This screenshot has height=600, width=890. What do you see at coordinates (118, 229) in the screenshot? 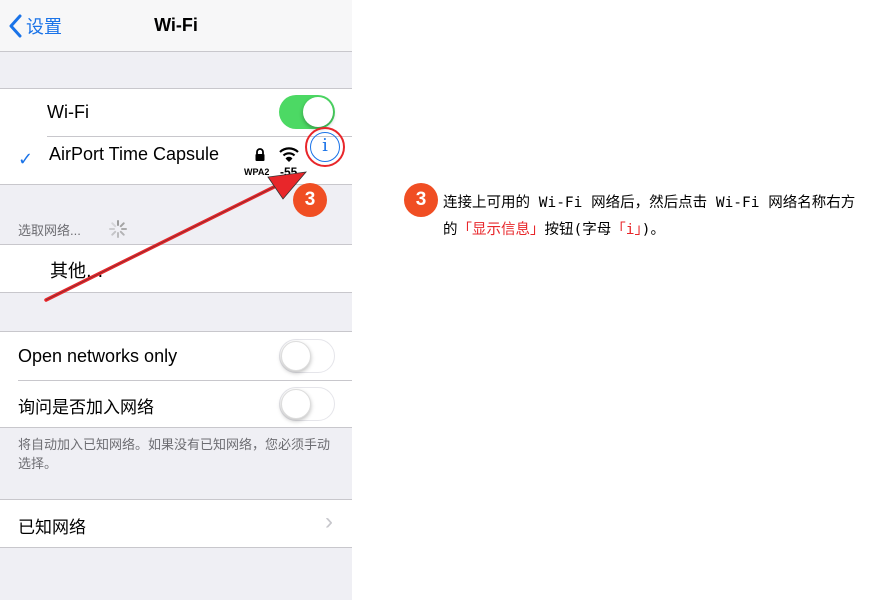
I see `loading-spinner-icon` at bounding box center [118, 229].